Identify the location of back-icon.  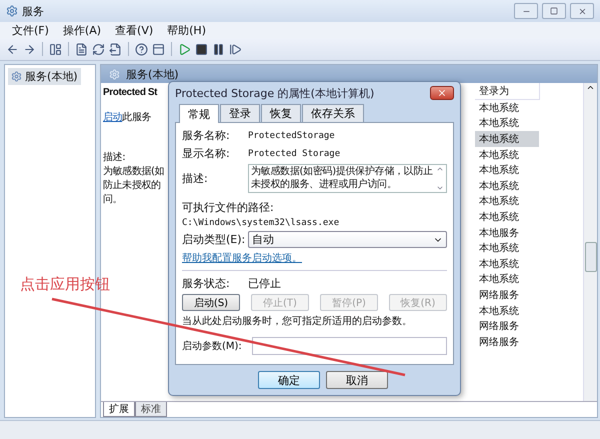
(12, 49).